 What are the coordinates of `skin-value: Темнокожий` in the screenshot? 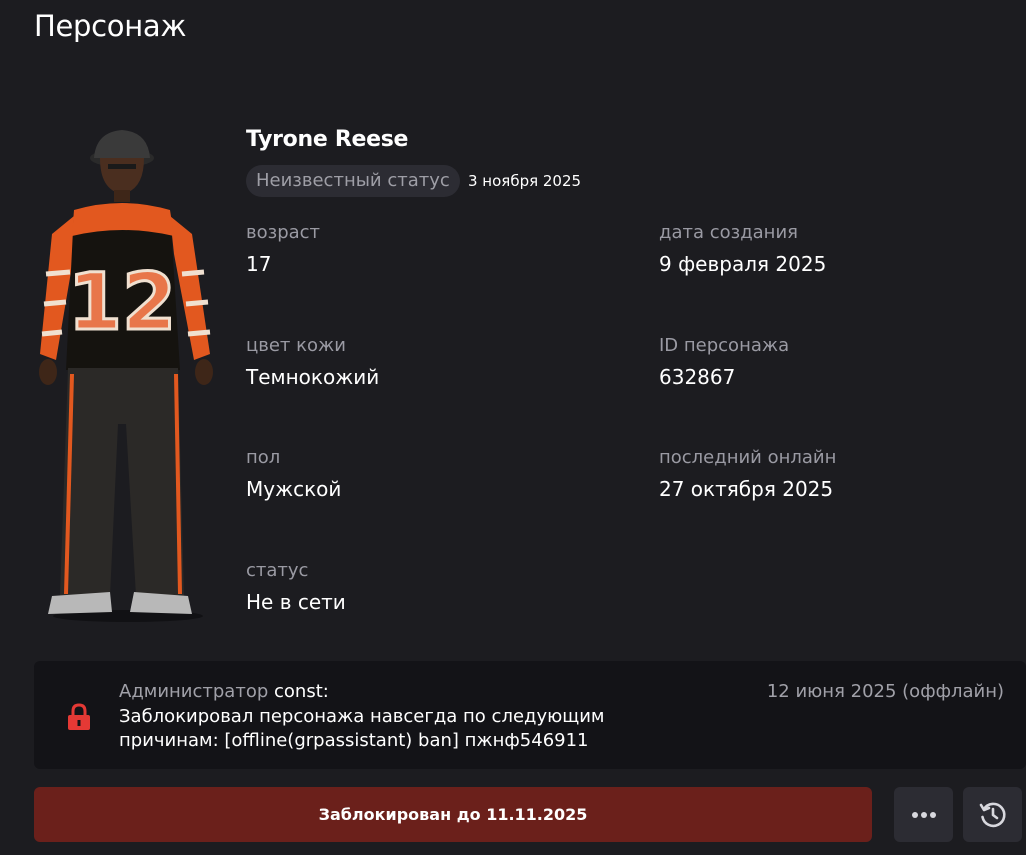 It's located at (313, 377).